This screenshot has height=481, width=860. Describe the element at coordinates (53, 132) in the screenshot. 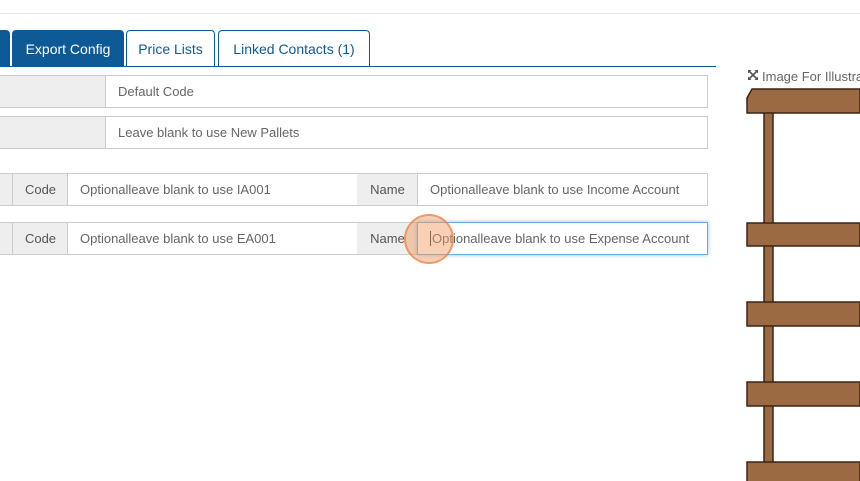

I see `pallets-addon` at that location.